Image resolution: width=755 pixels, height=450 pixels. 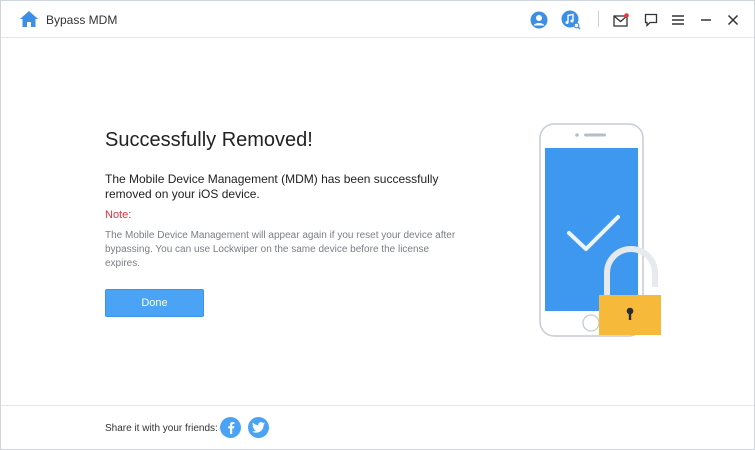 What do you see at coordinates (678, 20) in the screenshot?
I see `menu-icon` at bounding box center [678, 20].